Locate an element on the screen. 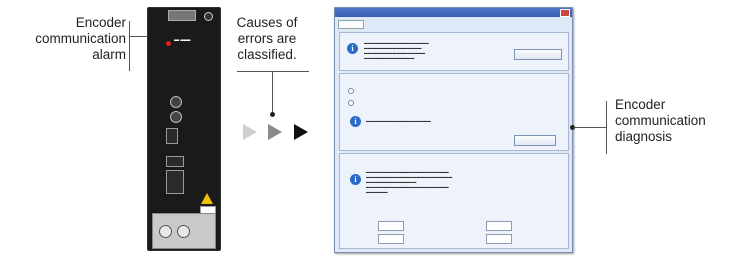  parameter-setting-button is located at coordinates (538, 54).